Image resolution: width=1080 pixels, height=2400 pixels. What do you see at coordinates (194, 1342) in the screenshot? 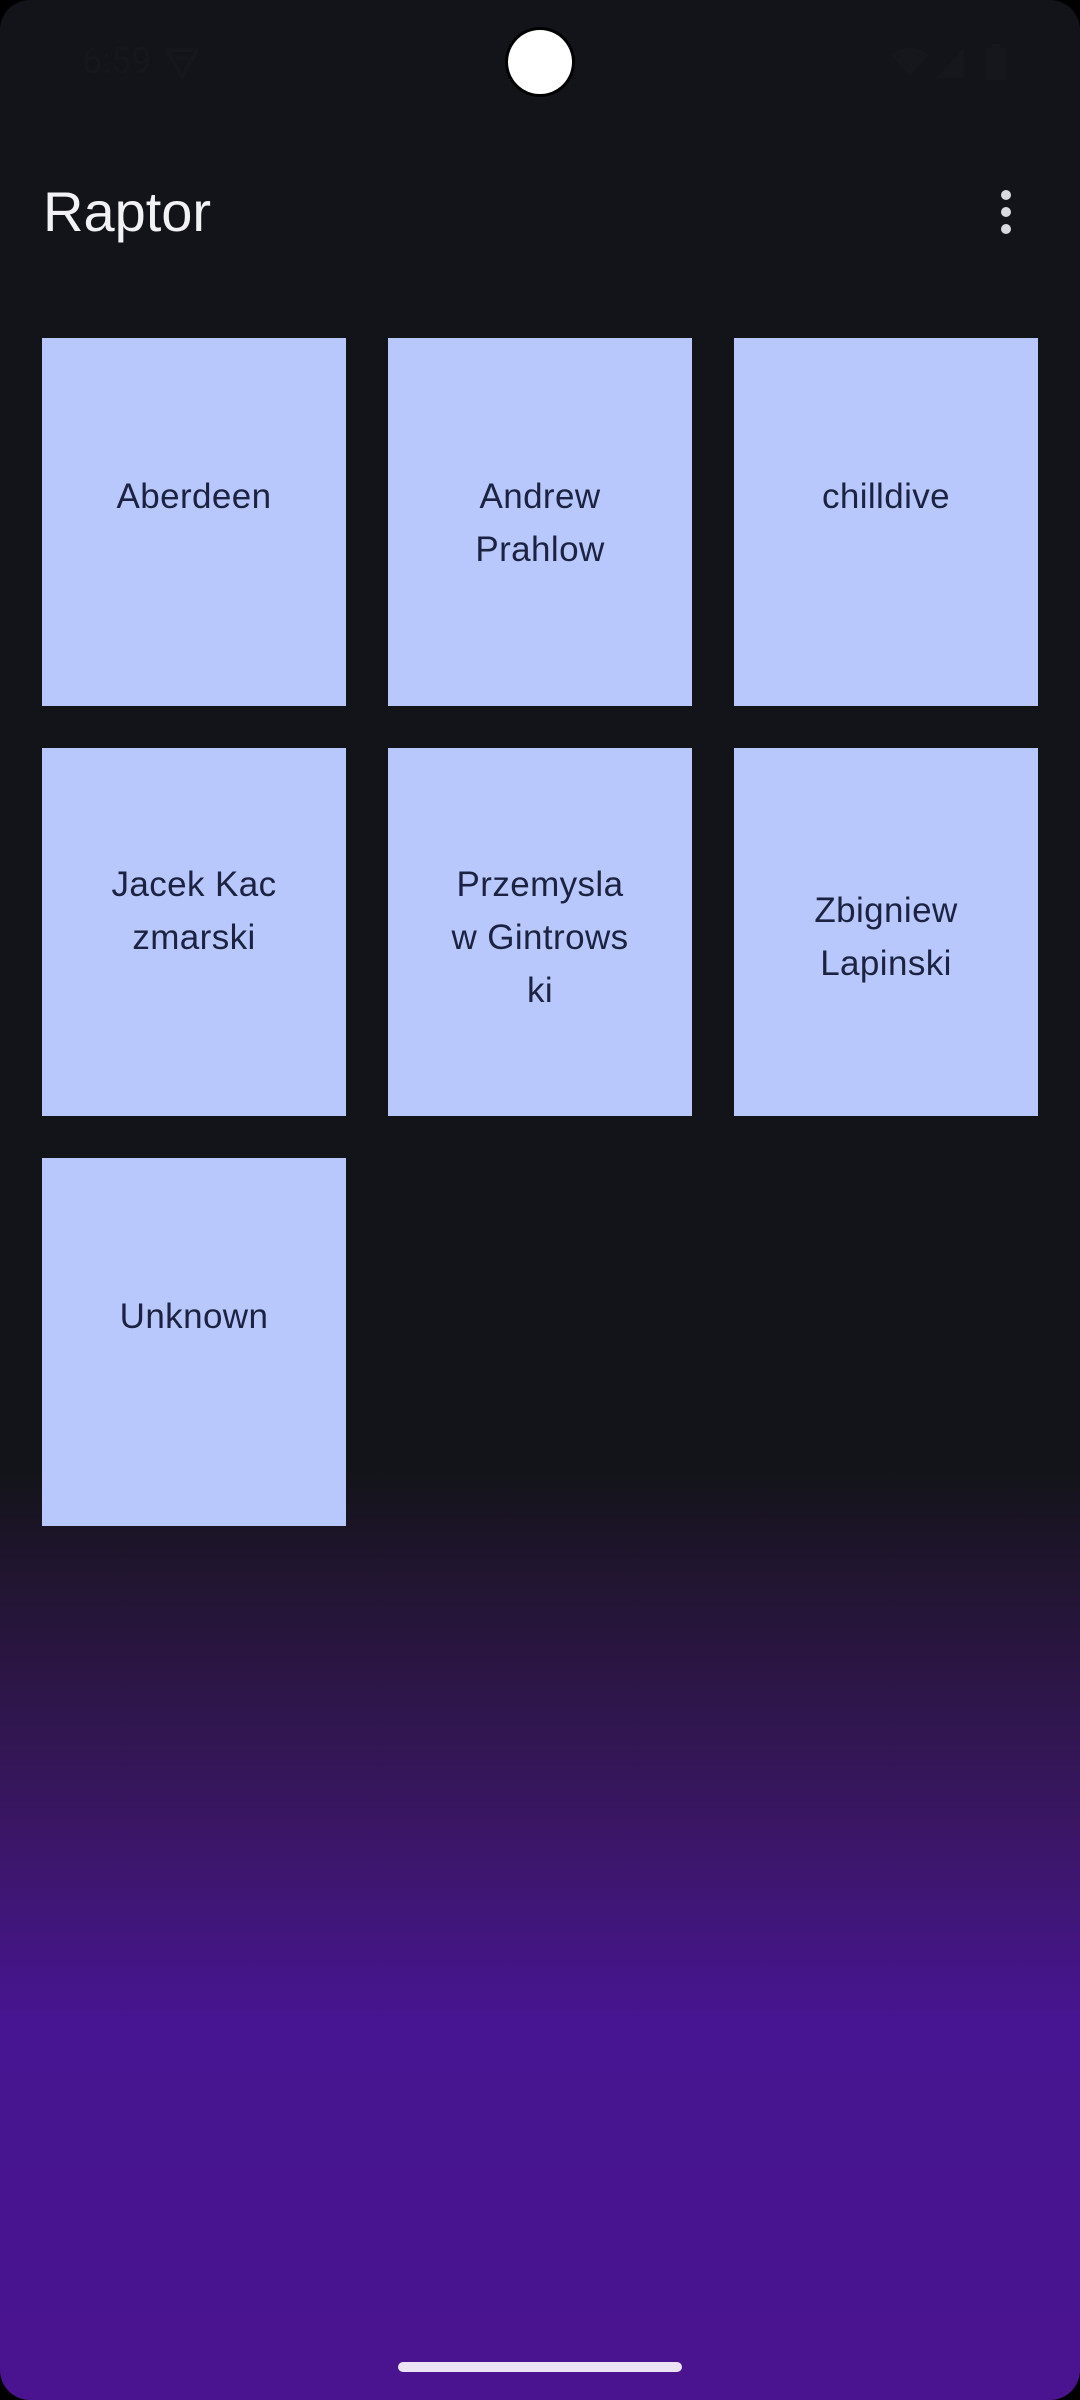
I see `artist-tile-unknown: Unknown` at bounding box center [194, 1342].